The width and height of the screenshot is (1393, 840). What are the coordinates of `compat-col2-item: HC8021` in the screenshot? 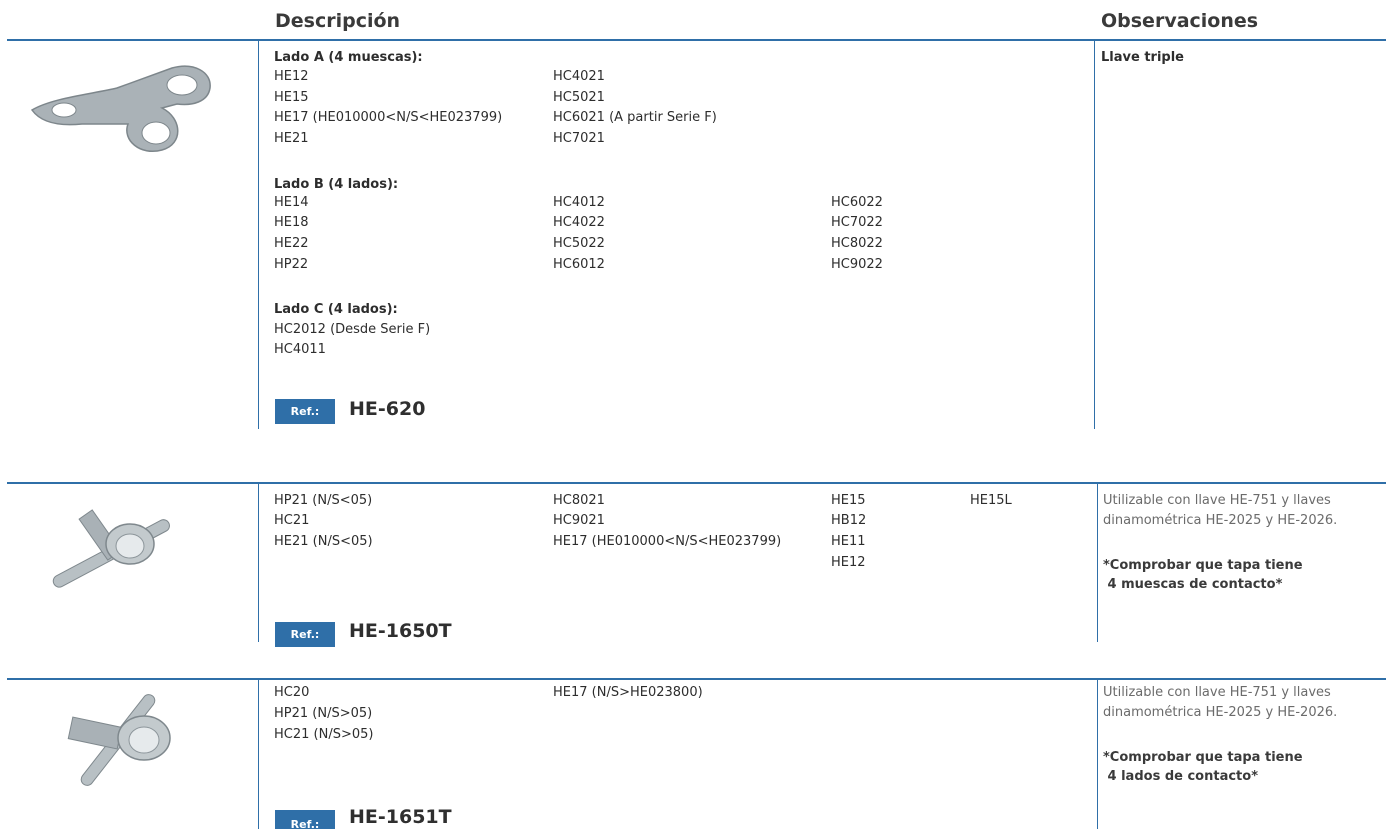 It's located at (579, 500).